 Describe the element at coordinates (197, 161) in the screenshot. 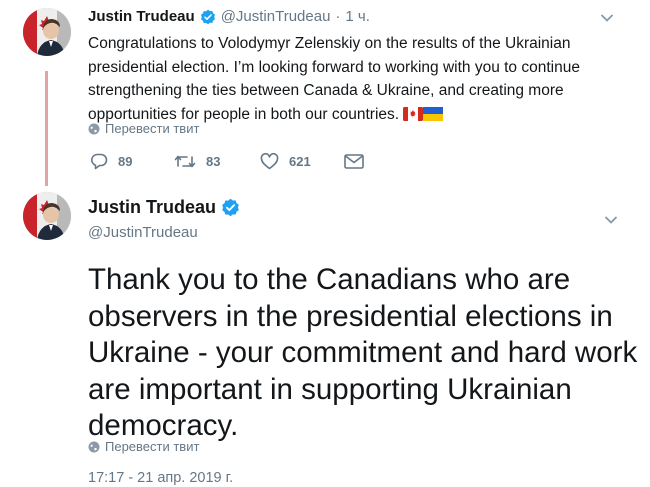

I see `retweet-button: 83` at that location.